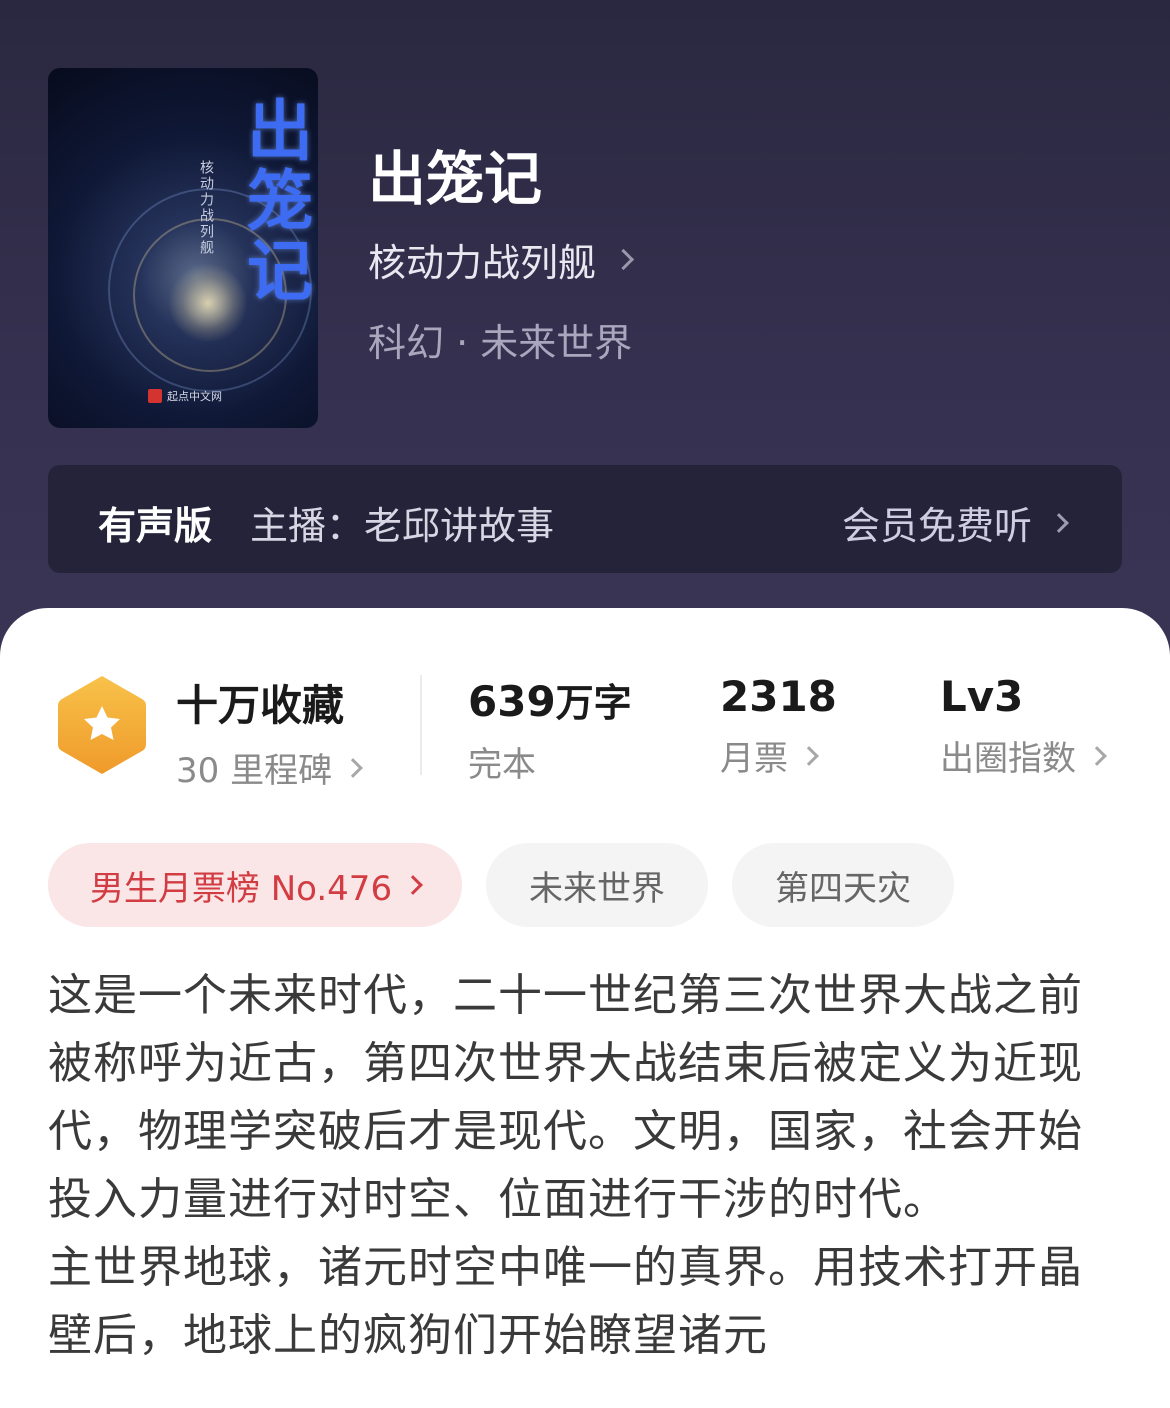  Describe the element at coordinates (274, 201) in the screenshot. I see `cover-title: 出笼记` at that location.